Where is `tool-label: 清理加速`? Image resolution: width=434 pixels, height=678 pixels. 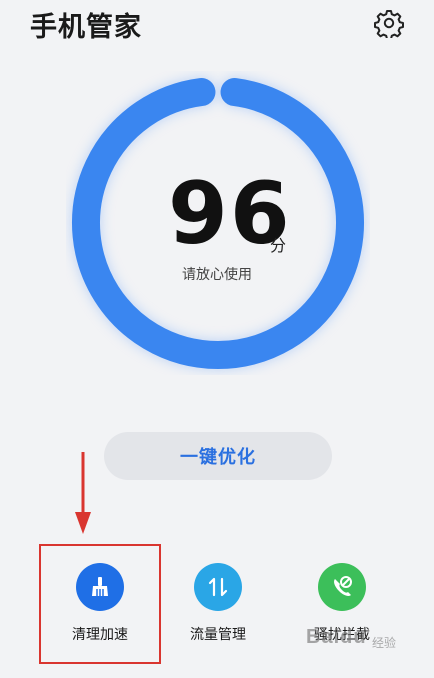 tool-label: 清理加速 is located at coordinates (100, 635).